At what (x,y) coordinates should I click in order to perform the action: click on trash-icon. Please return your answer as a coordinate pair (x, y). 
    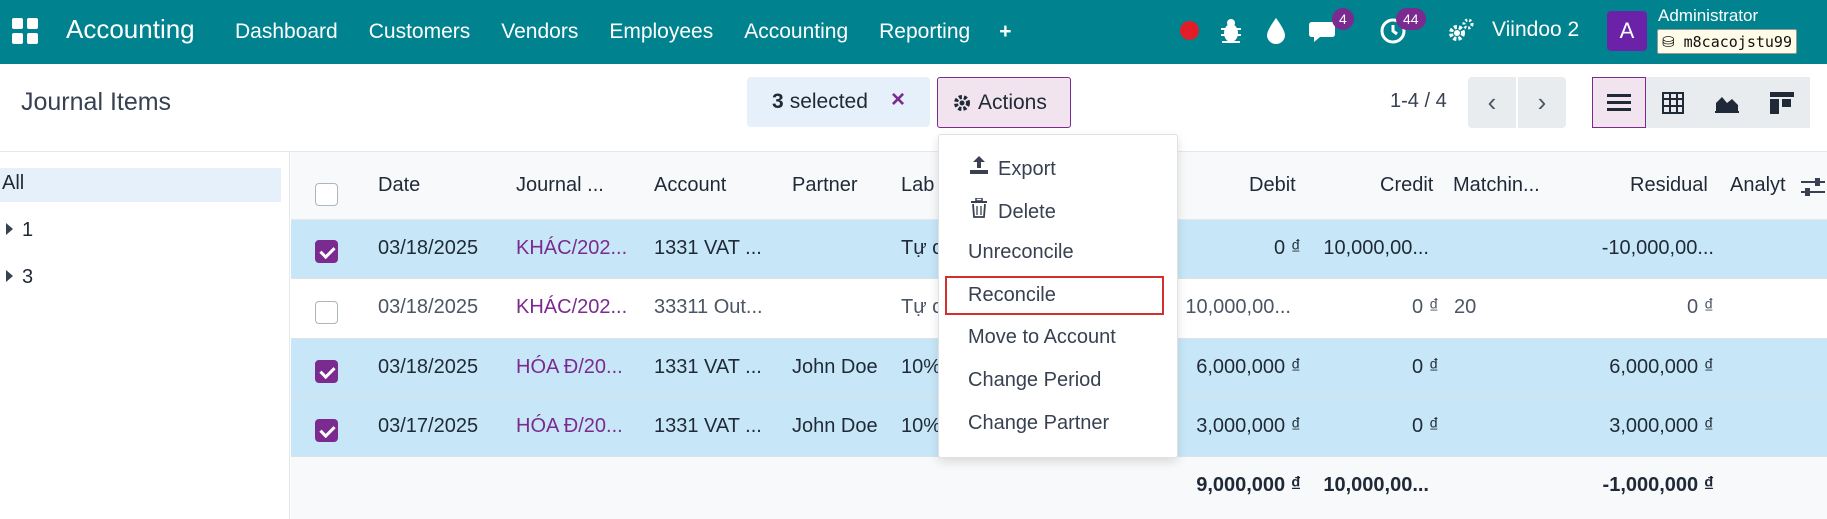
    Looking at the image, I should click on (979, 210).